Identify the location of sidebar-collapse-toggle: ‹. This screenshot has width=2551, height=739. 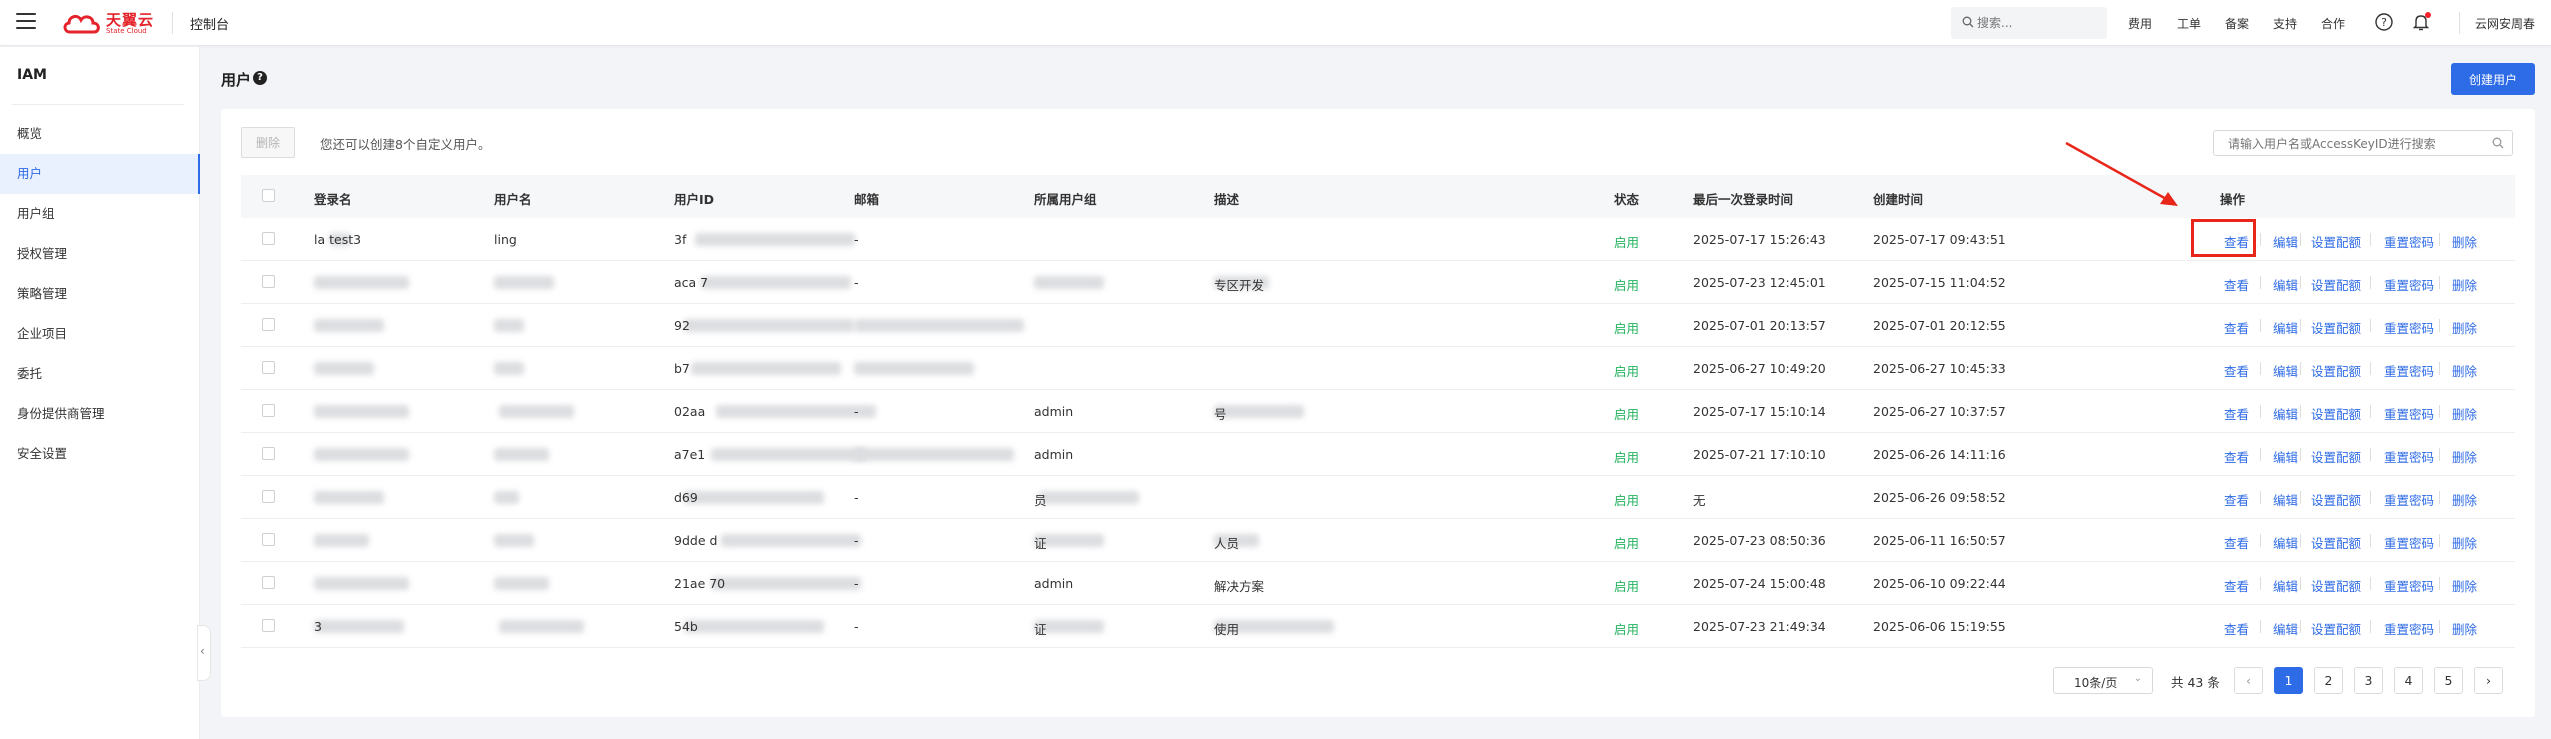
(204, 653).